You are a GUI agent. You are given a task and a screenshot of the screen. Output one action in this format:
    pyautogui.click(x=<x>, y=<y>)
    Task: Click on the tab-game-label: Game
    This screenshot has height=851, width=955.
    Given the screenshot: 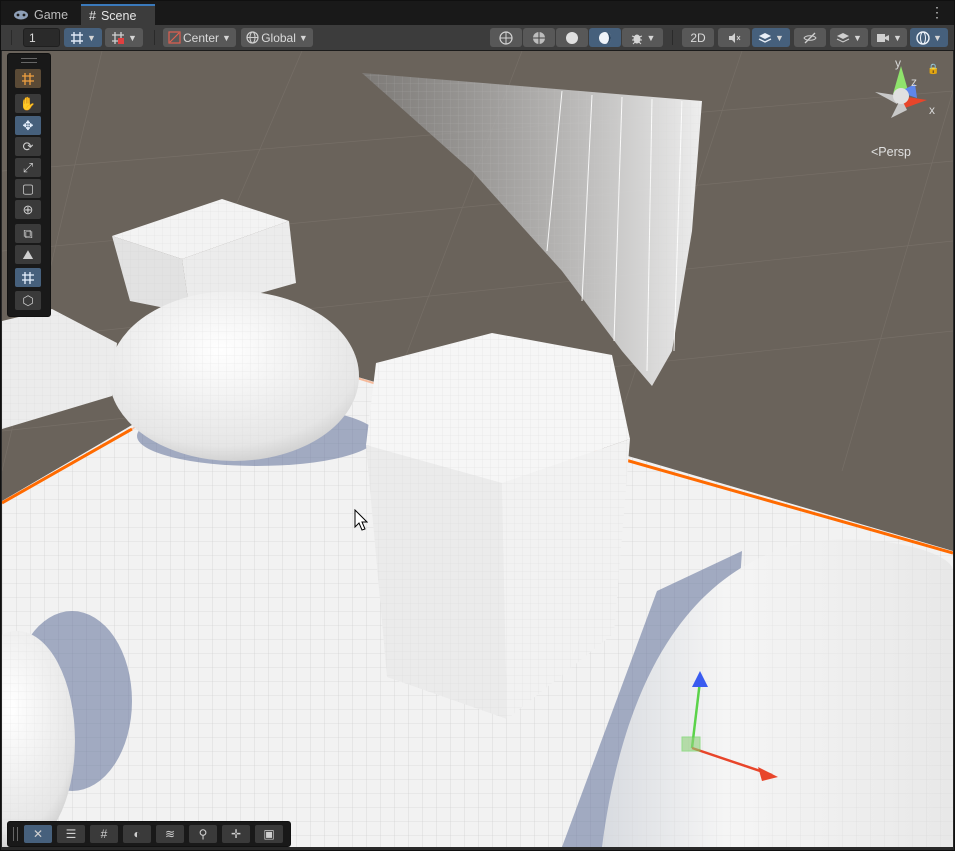 What is the action you would take?
    pyautogui.click(x=51, y=14)
    